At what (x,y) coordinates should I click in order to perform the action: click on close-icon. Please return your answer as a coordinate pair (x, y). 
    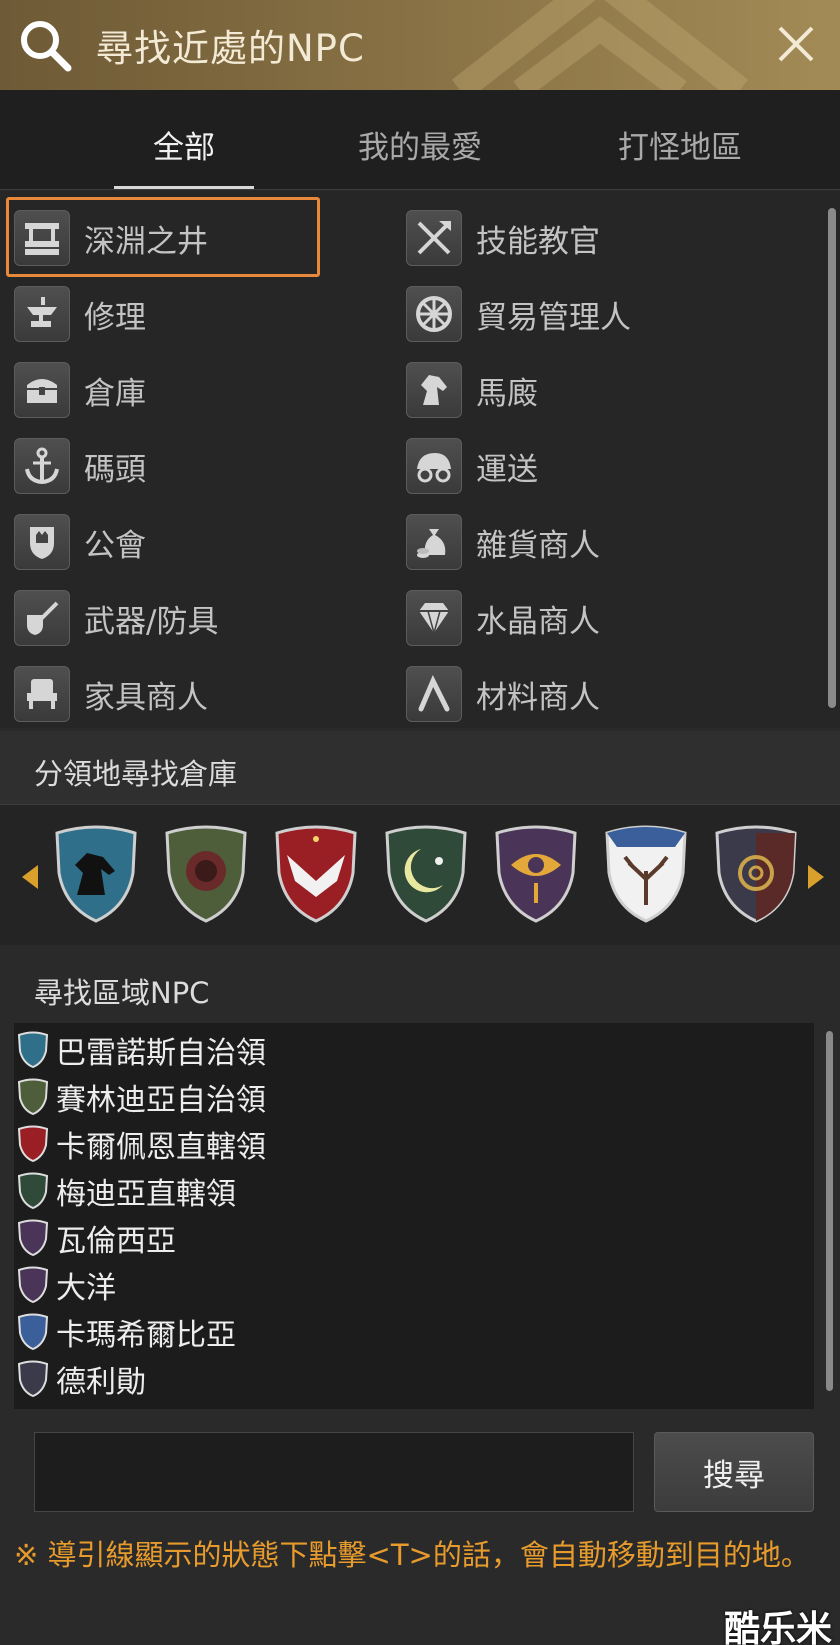
    Looking at the image, I should click on (796, 44).